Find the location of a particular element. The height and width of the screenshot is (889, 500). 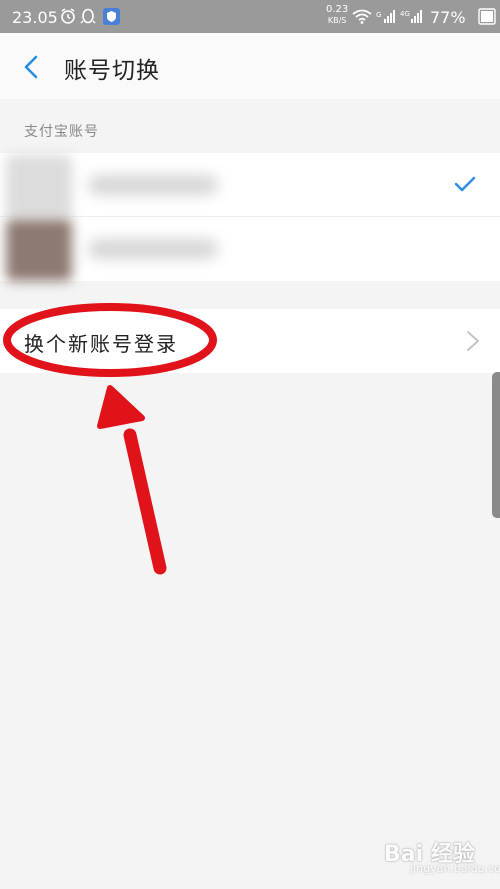

status-time: 23.05 is located at coordinates (35, 17).